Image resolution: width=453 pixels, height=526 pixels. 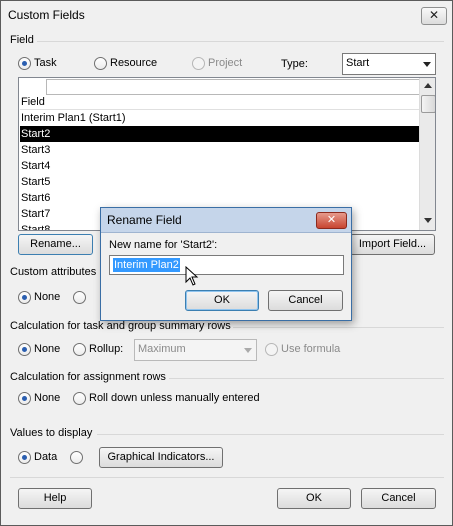 I want to click on field-group-label: Field, so click(x=22, y=40).